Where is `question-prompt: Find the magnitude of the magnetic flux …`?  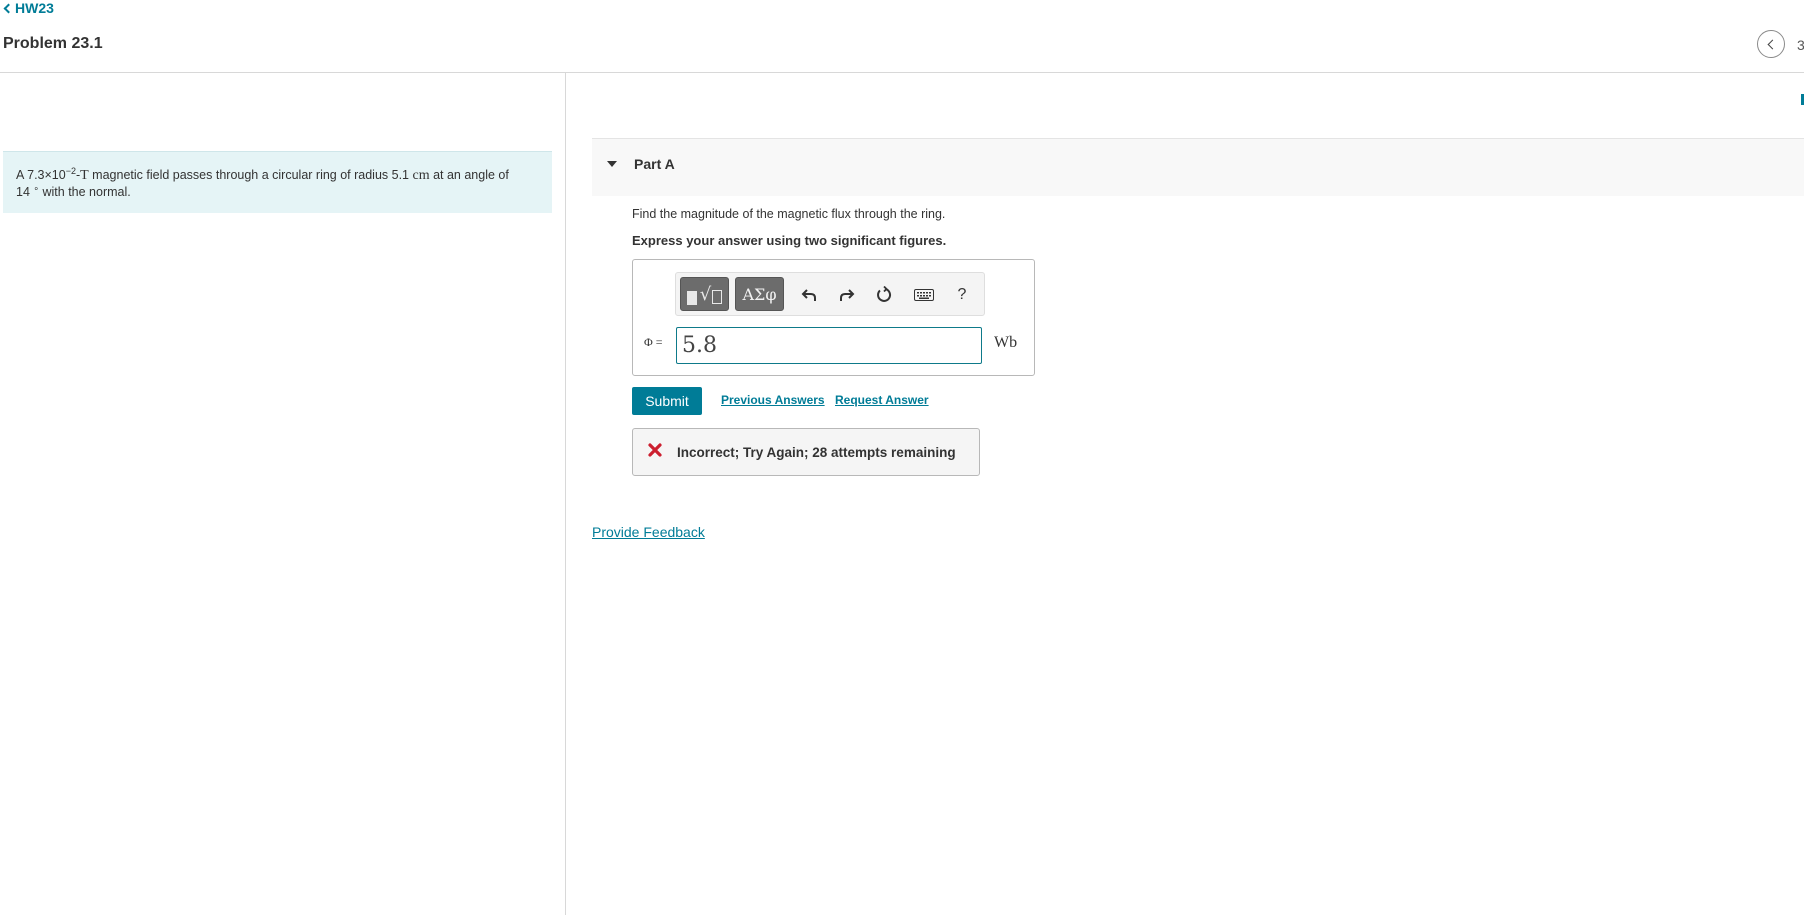 question-prompt: Find the magnitude of the magnetic flux … is located at coordinates (789, 214).